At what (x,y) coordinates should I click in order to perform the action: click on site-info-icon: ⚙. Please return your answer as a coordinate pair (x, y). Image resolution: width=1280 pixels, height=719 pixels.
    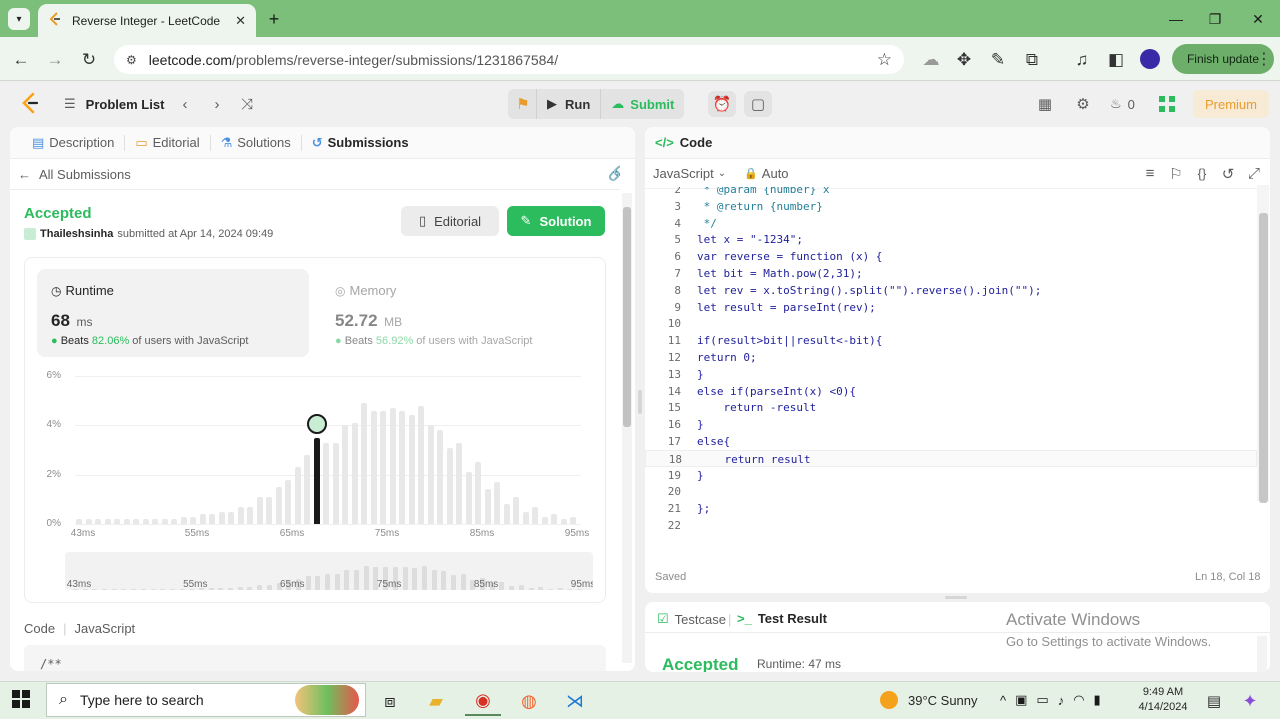
    Looking at the image, I should click on (131, 60).